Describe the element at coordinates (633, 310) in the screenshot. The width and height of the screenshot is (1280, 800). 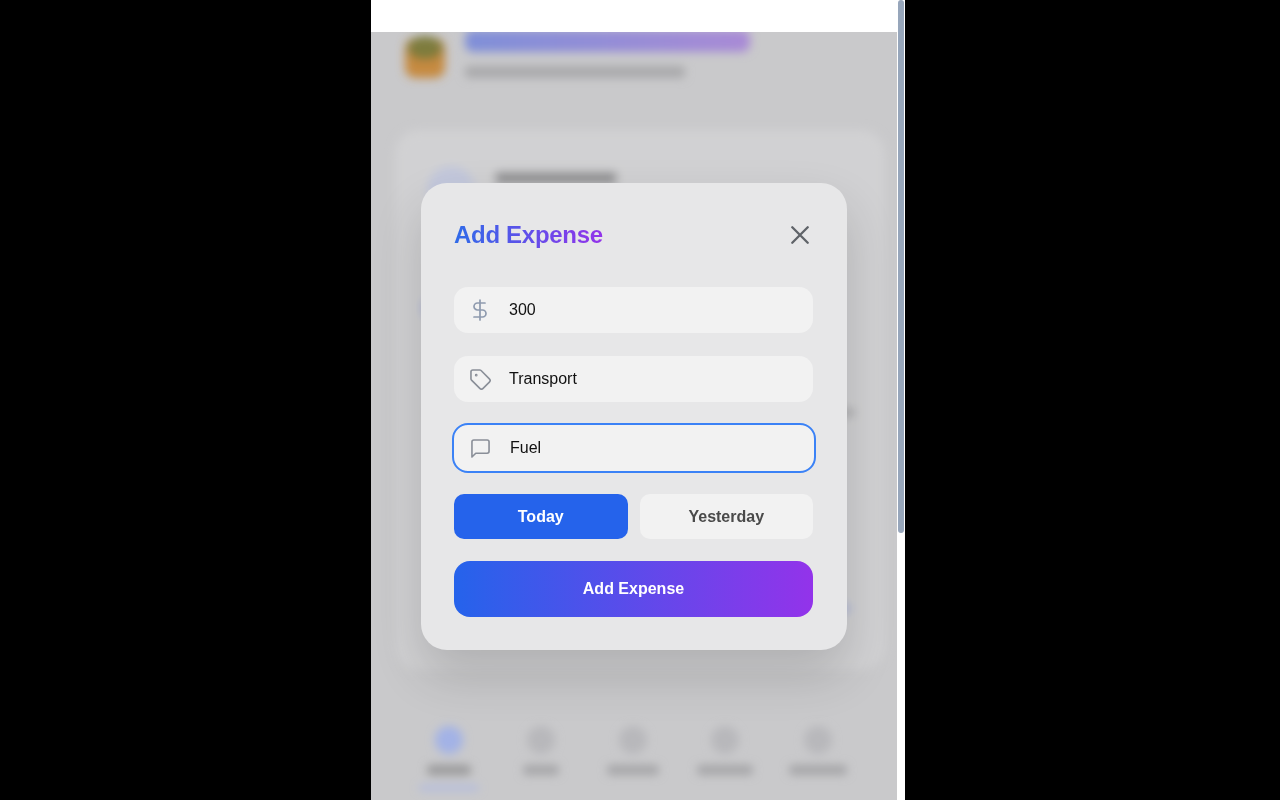
I see `amount-field: 300` at that location.